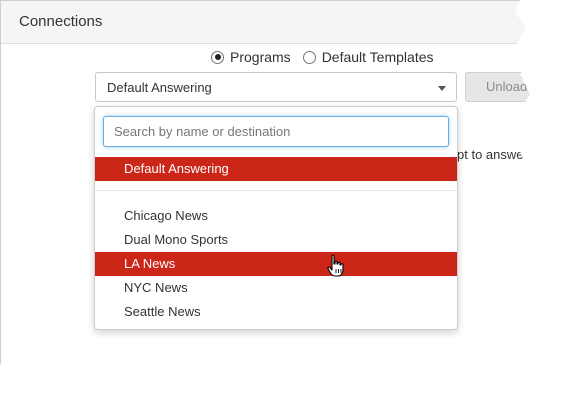 This screenshot has width=563, height=412. Describe the element at coordinates (309, 57) in the screenshot. I see `radio-default-templates-indicator` at that location.